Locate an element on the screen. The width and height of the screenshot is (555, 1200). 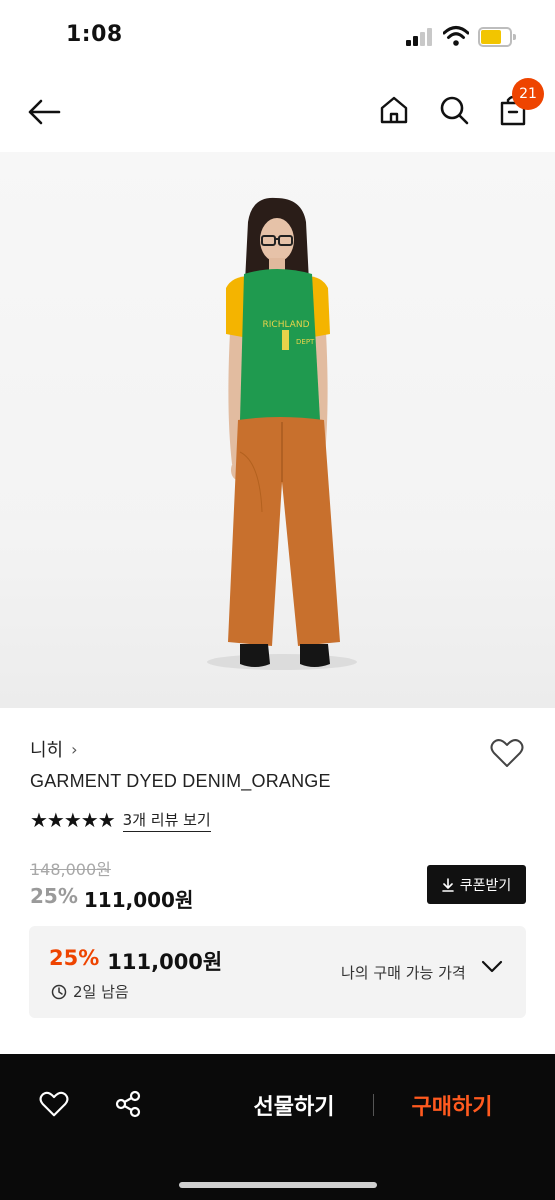
svg-text: RICHLAND is located at coordinates (286, 325).